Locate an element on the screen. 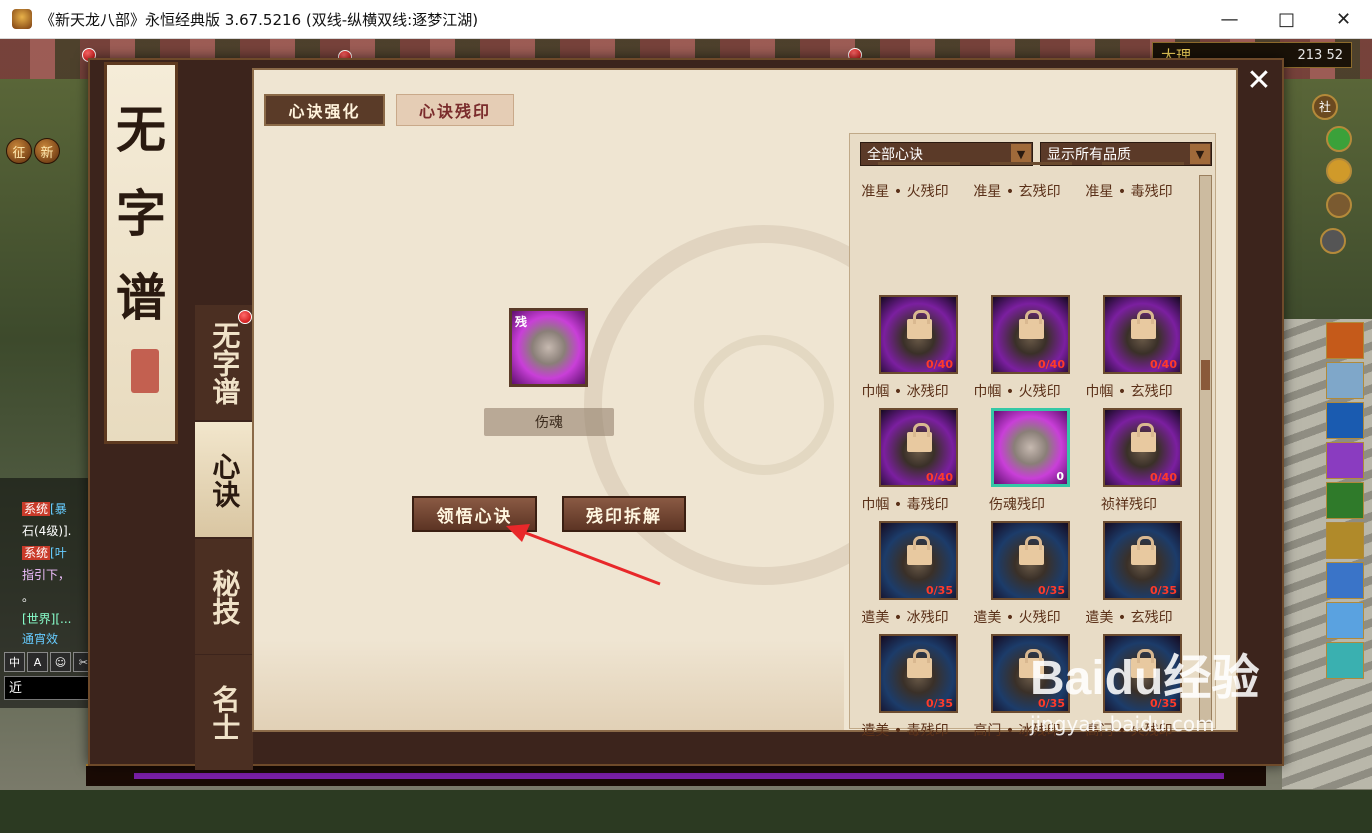 This screenshot has width=1372, height=833. tab-xinjue: 心诀 is located at coordinates (224, 479).